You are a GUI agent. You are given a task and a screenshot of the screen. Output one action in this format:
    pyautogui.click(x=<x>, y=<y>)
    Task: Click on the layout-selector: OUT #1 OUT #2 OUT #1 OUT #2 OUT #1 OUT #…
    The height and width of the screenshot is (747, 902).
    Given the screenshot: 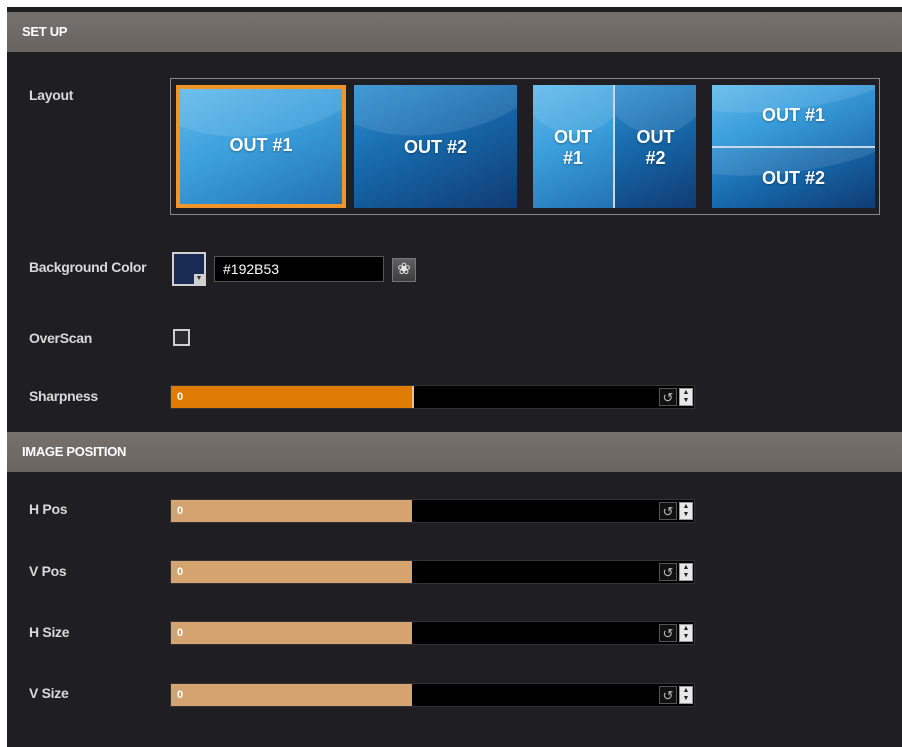 What is the action you would take?
    pyautogui.click(x=525, y=146)
    